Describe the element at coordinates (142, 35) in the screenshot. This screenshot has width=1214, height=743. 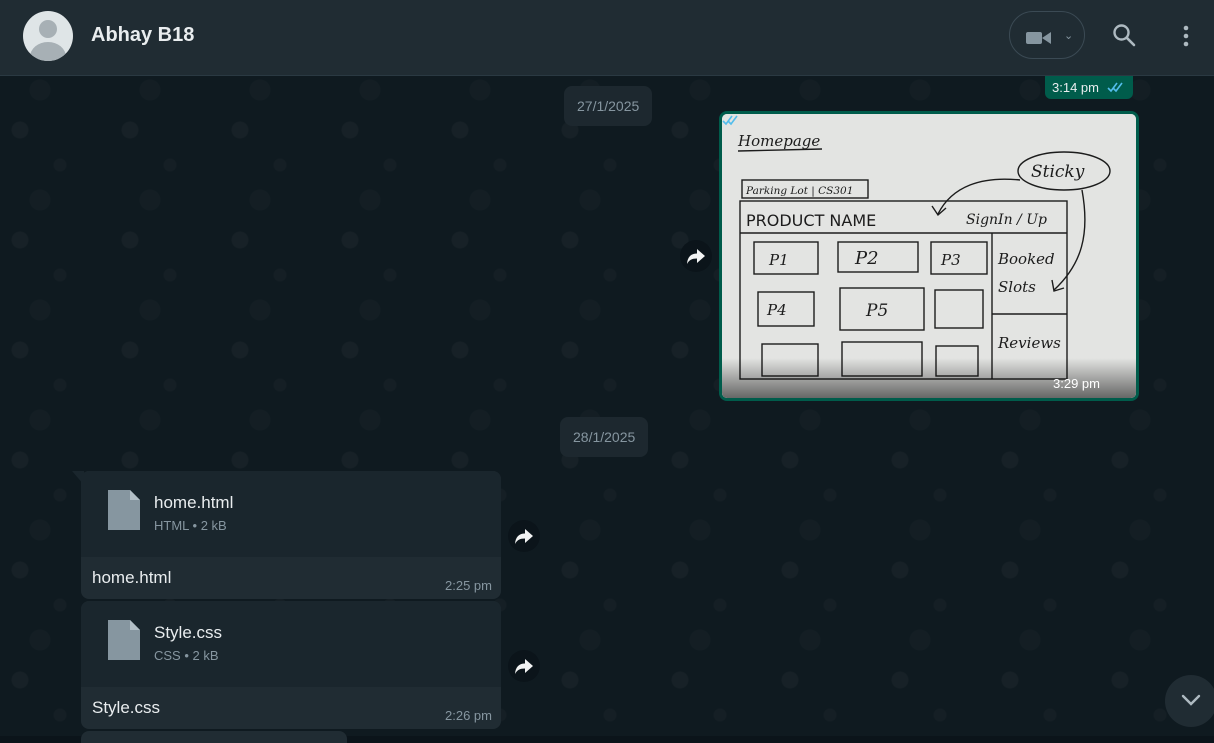
I see `contact-name: Abhay B18` at that location.